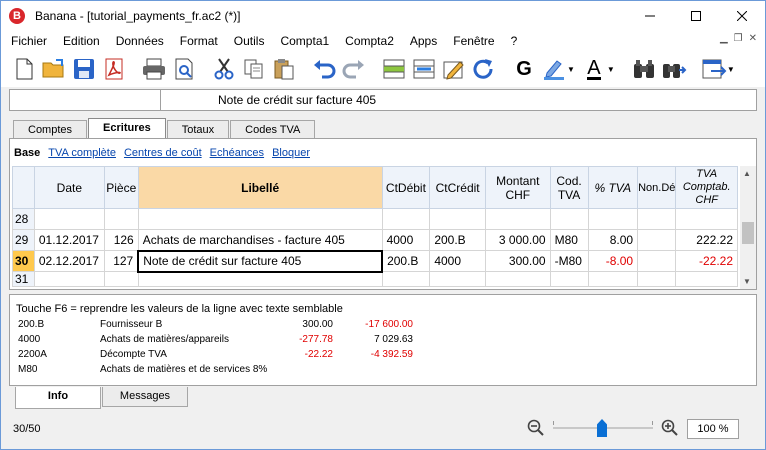 The width and height of the screenshot is (766, 450). I want to click on menu-fichier: Fichier, so click(28, 41).